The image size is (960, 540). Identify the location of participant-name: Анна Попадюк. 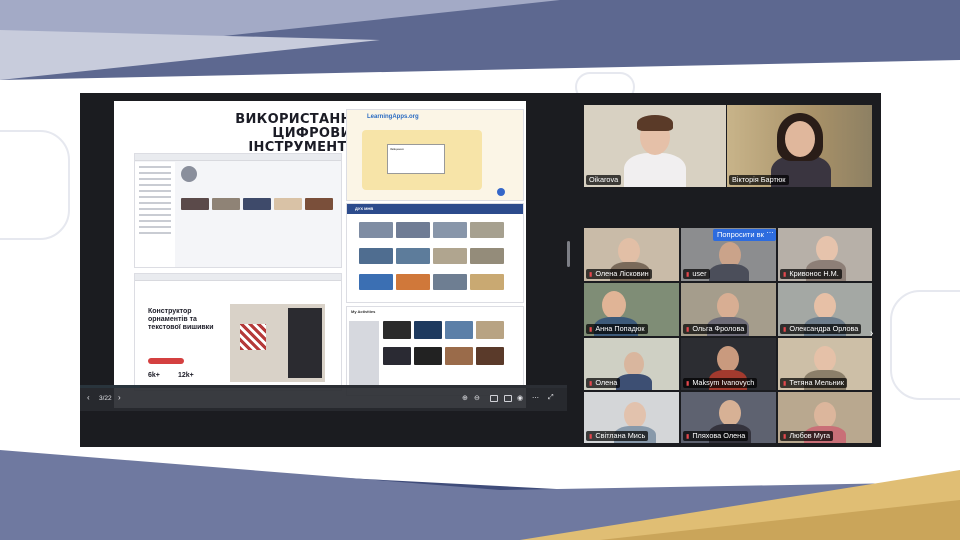
(617, 329).